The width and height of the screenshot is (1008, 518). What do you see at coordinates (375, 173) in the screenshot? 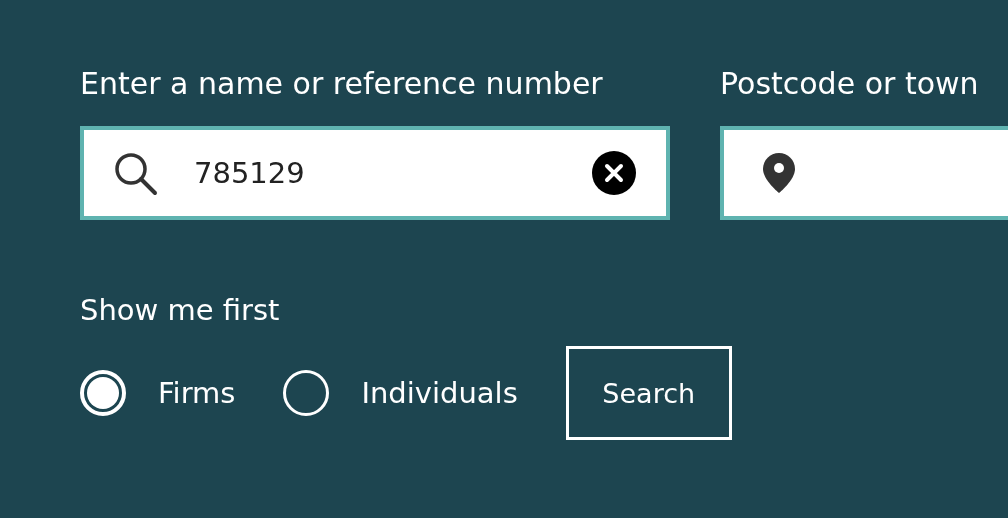
I see `input-field: 785129` at bounding box center [375, 173].